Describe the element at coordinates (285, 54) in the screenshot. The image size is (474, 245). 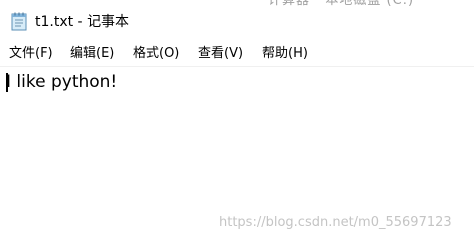
I see `menu-help: 帮助(H)` at that location.